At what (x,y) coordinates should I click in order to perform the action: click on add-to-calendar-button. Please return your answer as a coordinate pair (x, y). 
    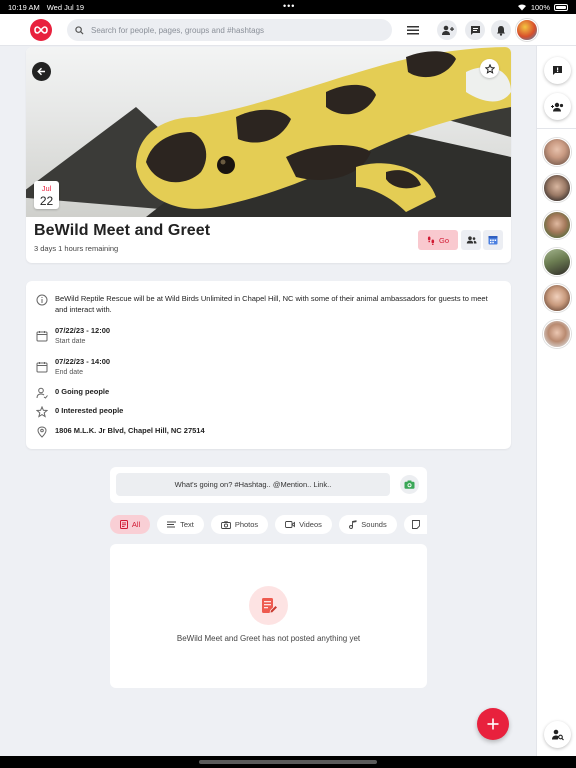
    Looking at the image, I should click on (493, 240).